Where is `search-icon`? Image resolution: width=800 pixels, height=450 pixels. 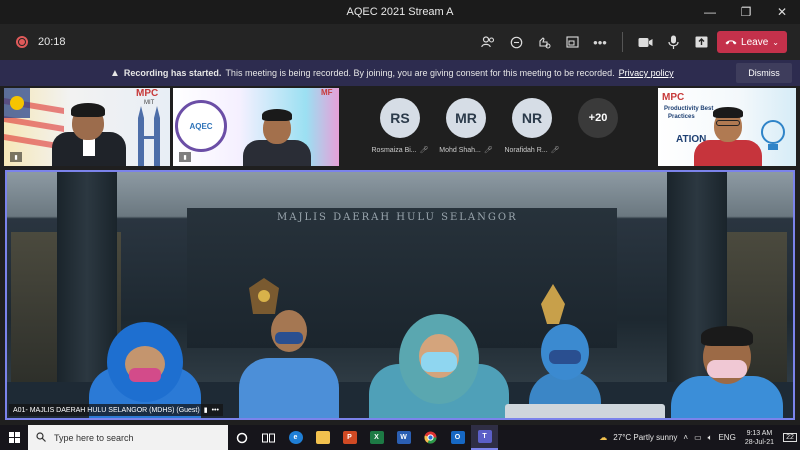 search-icon is located at coordinates (41, 437).